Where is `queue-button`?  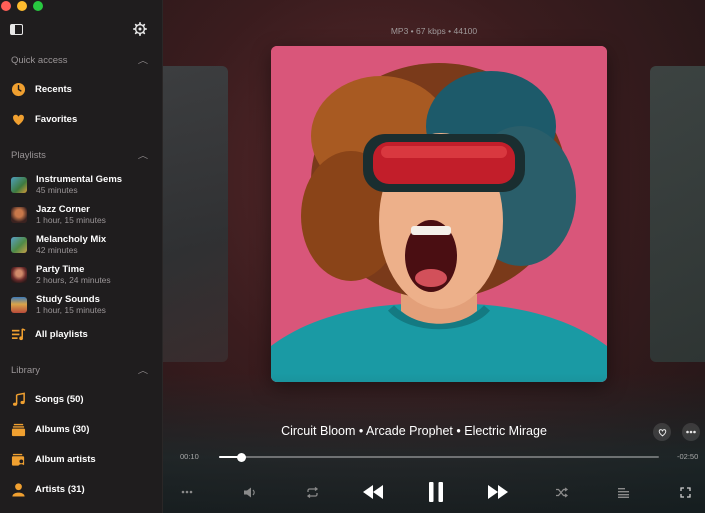 queue-button is located at coordinates (623, 492).